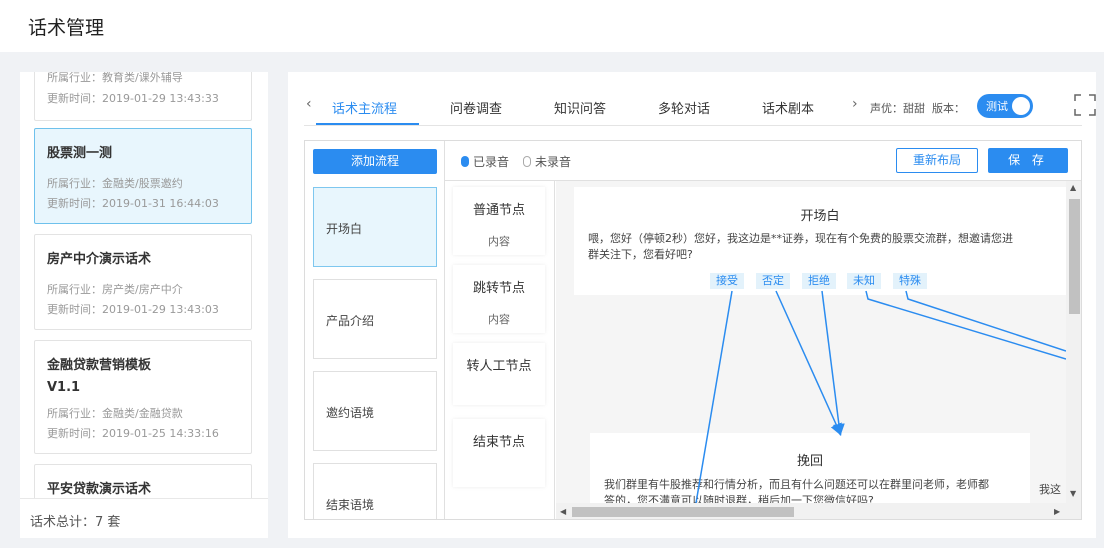  Describe the element at coordinates (499, 299) in the screenshot. I see `node-type-jump: 跳转节点 内容` at that location.